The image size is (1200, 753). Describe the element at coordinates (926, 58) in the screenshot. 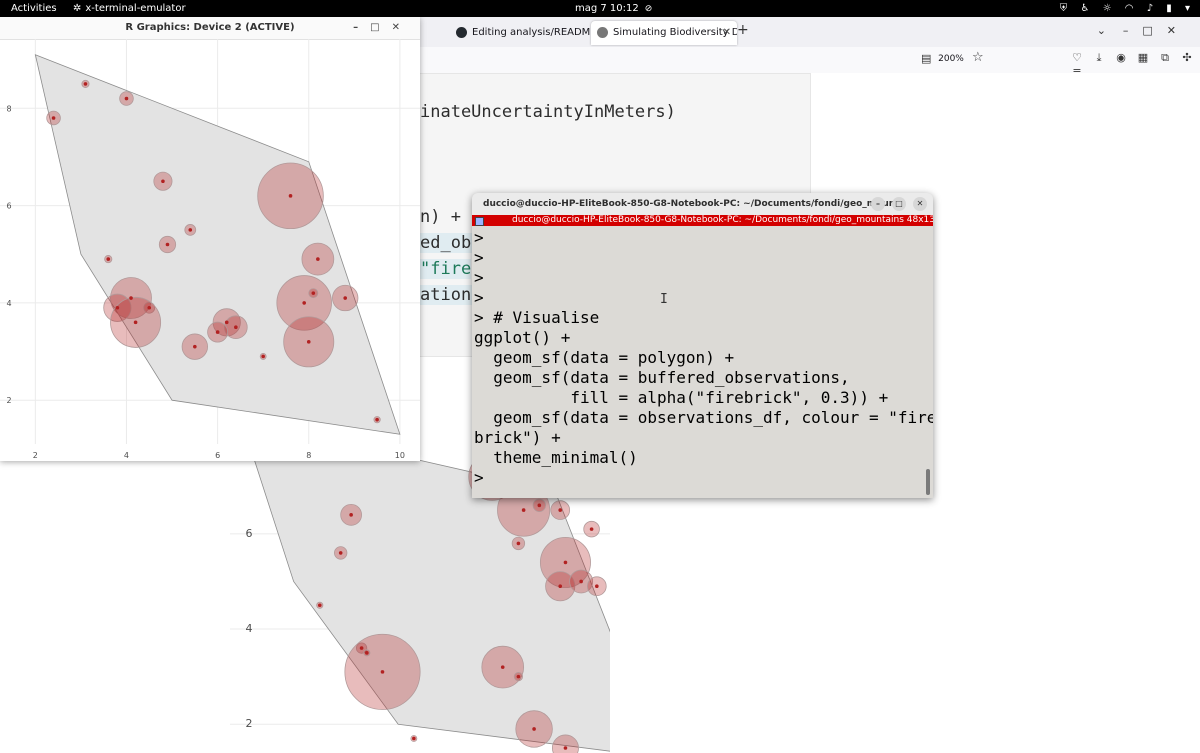

I see `reader-view-icon: ▤` at that location.